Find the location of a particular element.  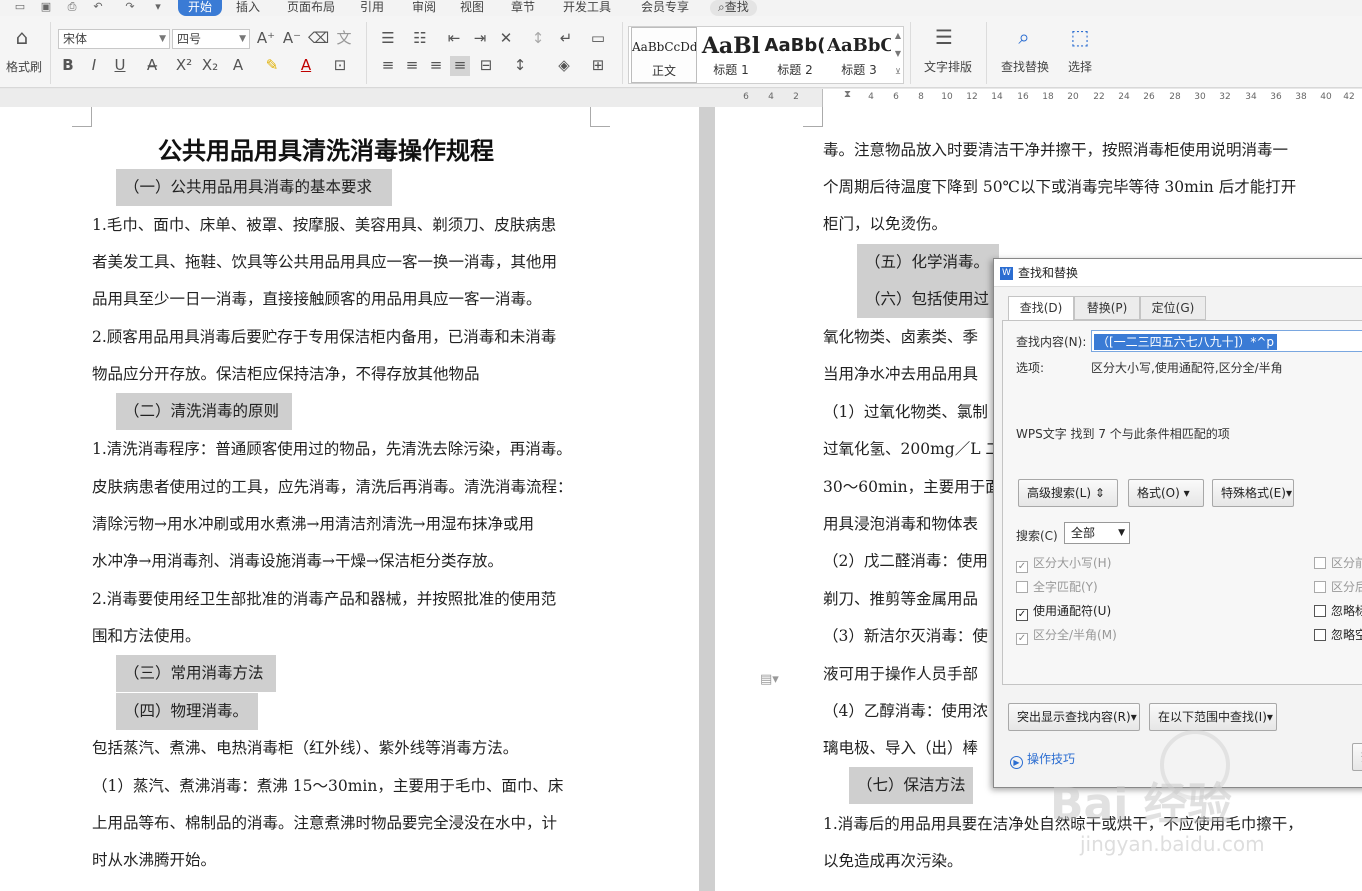

style-heading-3: AaBbC 标题 3 is located at coordinates (859, 55).